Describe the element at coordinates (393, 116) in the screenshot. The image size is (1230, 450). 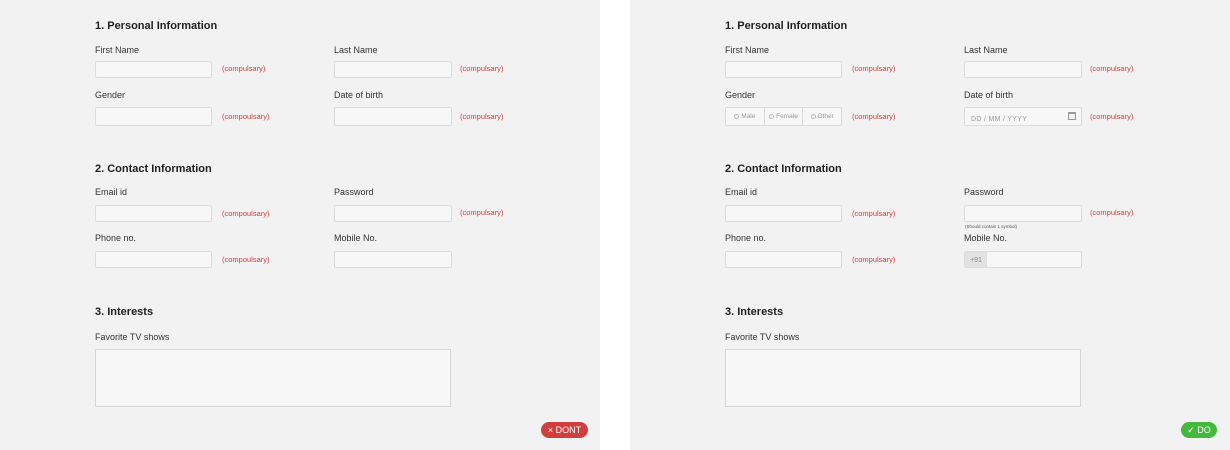
I see `dob-input` at that location.